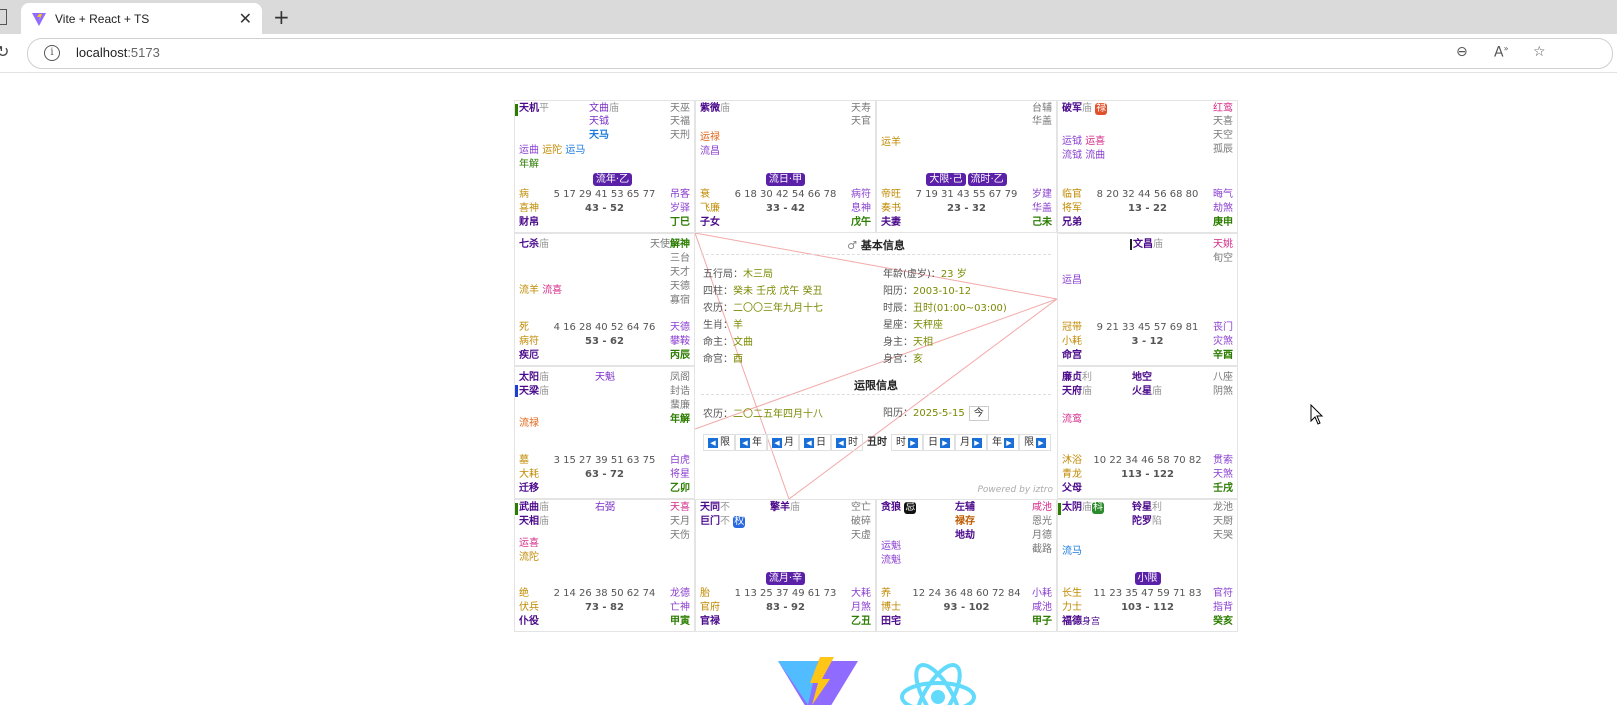  What do you see at coordinates (891, 621) in the screenshot?
I see `palace-name: 田宅` at bounding box center [891, 621].